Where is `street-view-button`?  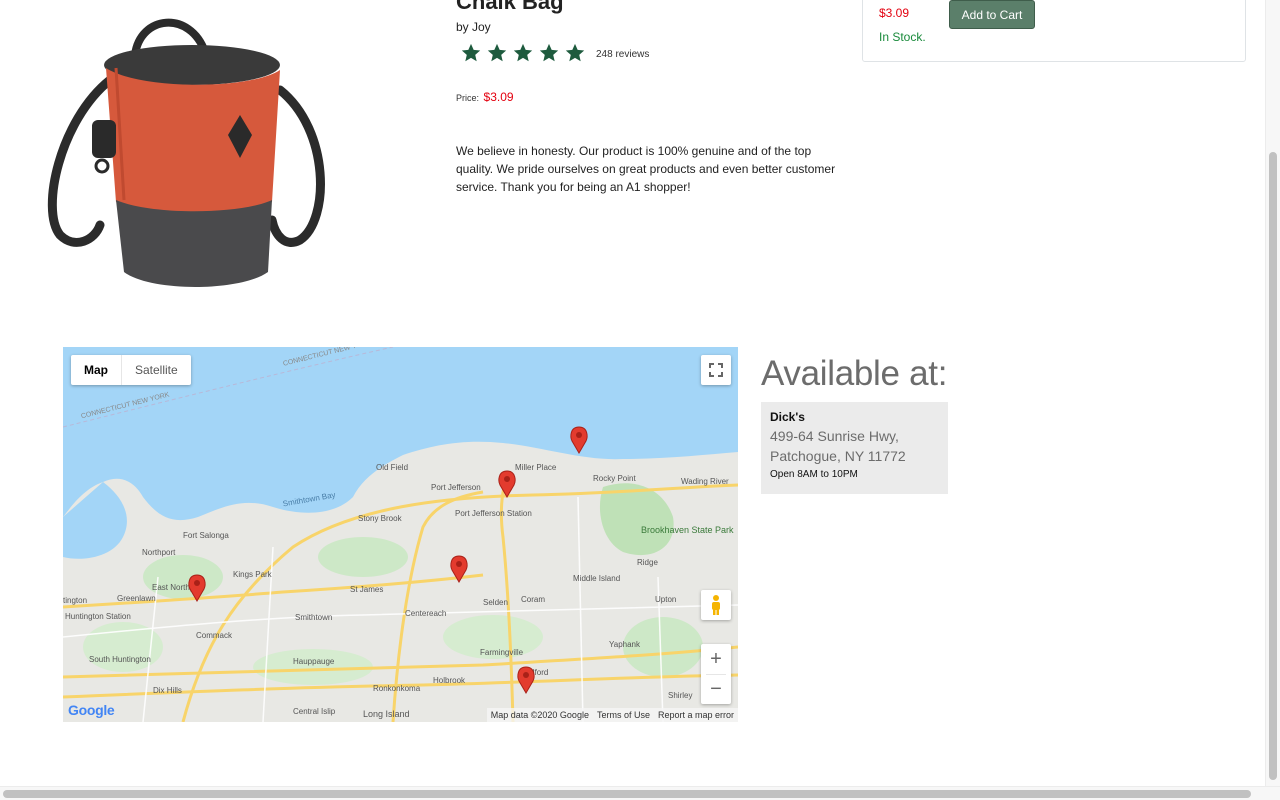
street-view-button is located at coordinates (716, 605).